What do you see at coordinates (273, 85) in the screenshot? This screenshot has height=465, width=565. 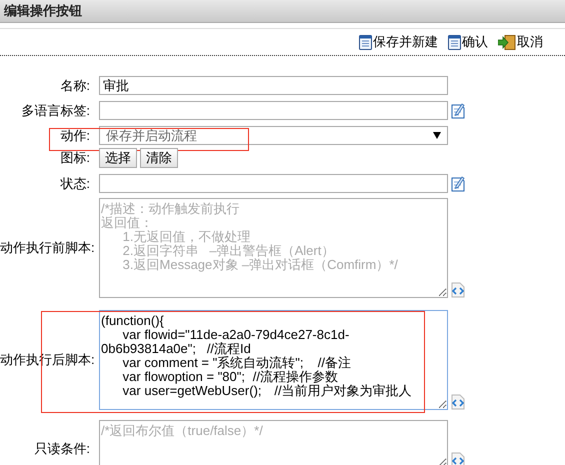 I see `text-field: 审批` at bounding box center [273, 85].